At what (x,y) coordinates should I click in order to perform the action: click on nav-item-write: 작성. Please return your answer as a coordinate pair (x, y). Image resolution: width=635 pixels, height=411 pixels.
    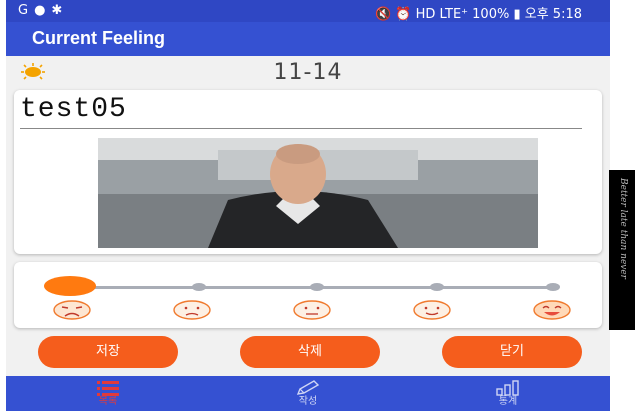
    Looking at the image, I should click on (308, 393).